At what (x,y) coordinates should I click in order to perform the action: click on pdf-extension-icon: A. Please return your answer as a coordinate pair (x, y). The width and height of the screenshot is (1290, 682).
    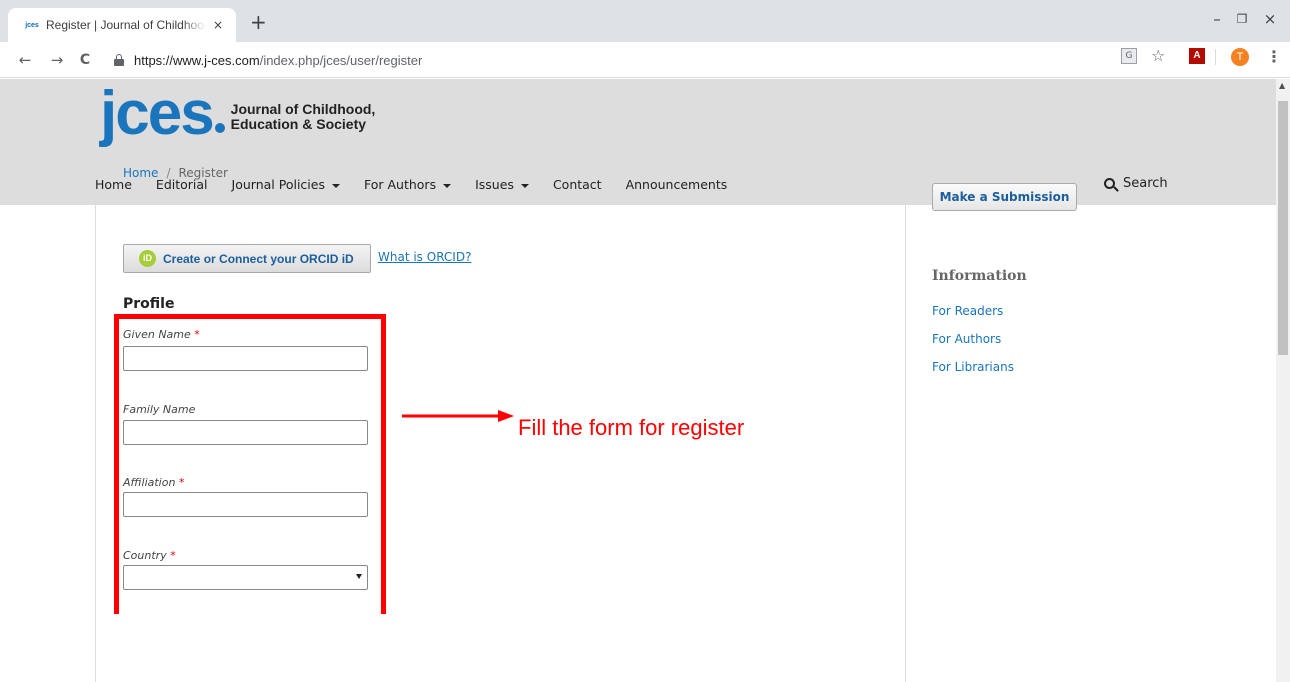
    Looking at the image, I should click on (1197, 56).